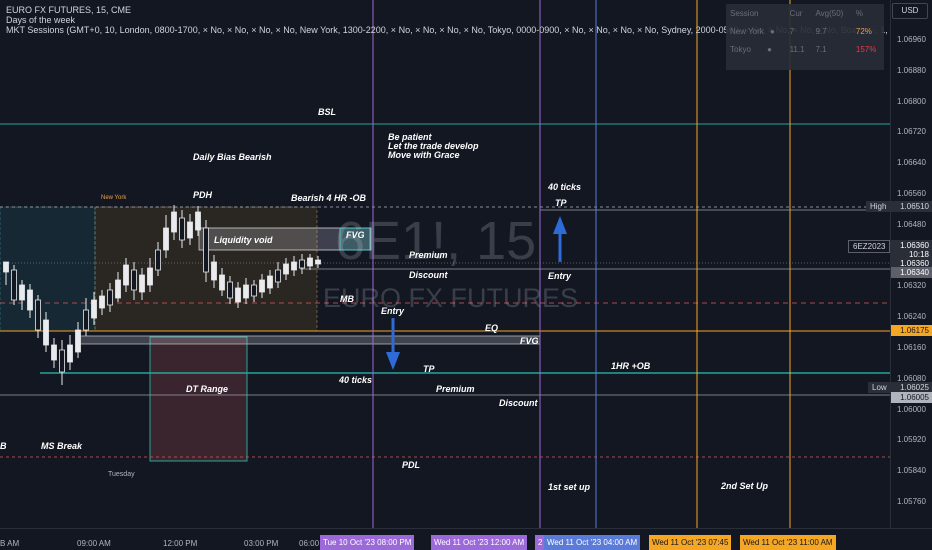  I want to click on pdh-label: PDH, so click(203, 195).